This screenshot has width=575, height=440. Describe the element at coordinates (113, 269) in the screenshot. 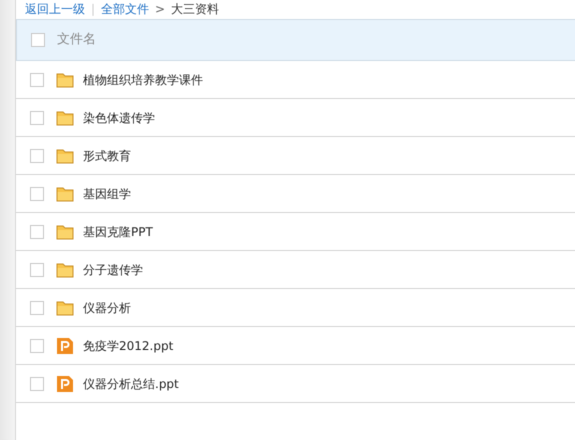

I see `file-name: 分子遗传学` at that location.